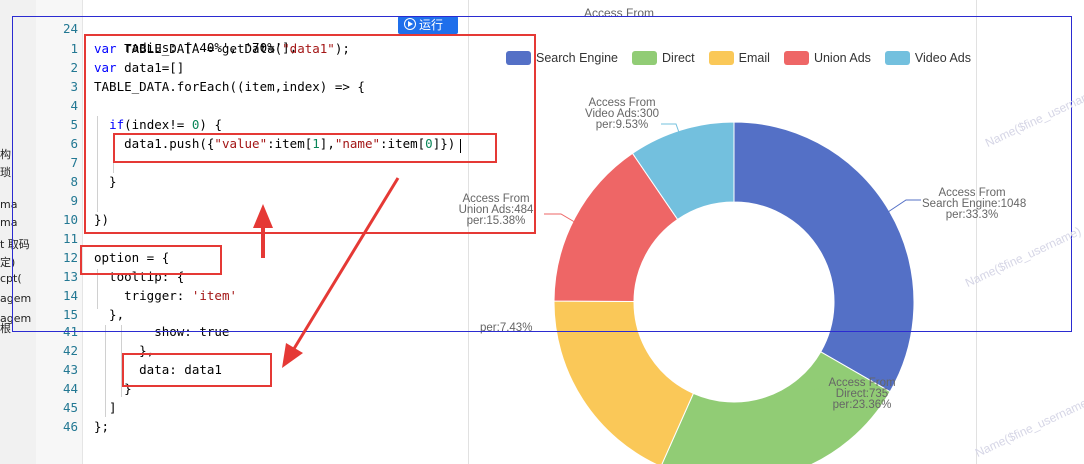 This screenshot has height=464, width=1084. What do you see at coordinates (862, 405) in the screenshot?
I see `slice-label-line: per:23.36%` at bounding box center [862, 405].